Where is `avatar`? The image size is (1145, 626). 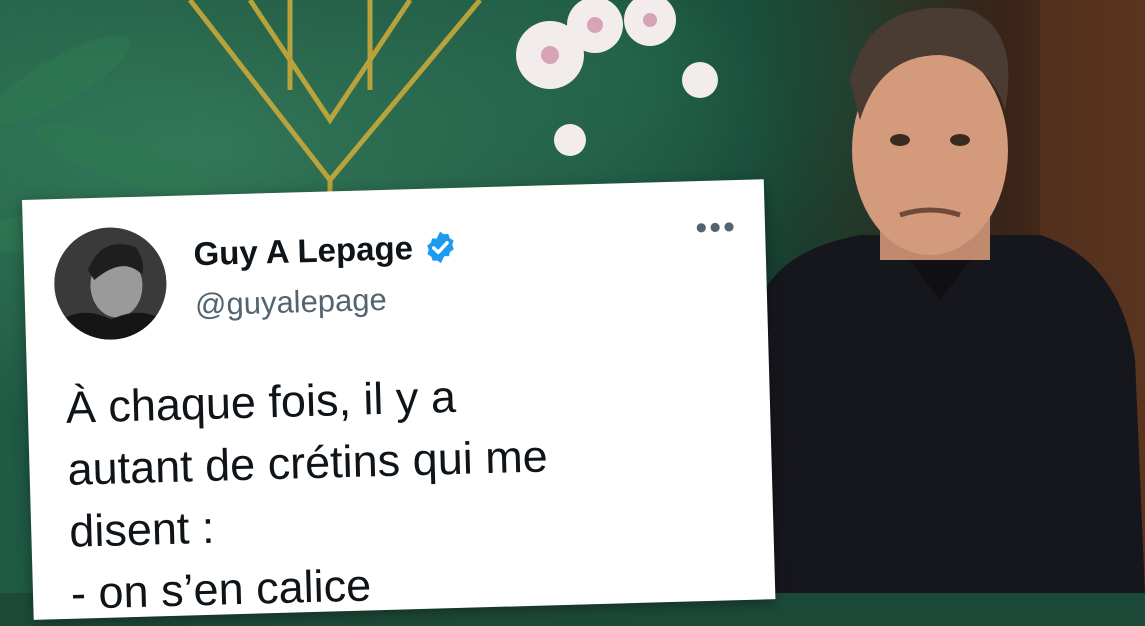
avatar is located at coordinates (110, 284).